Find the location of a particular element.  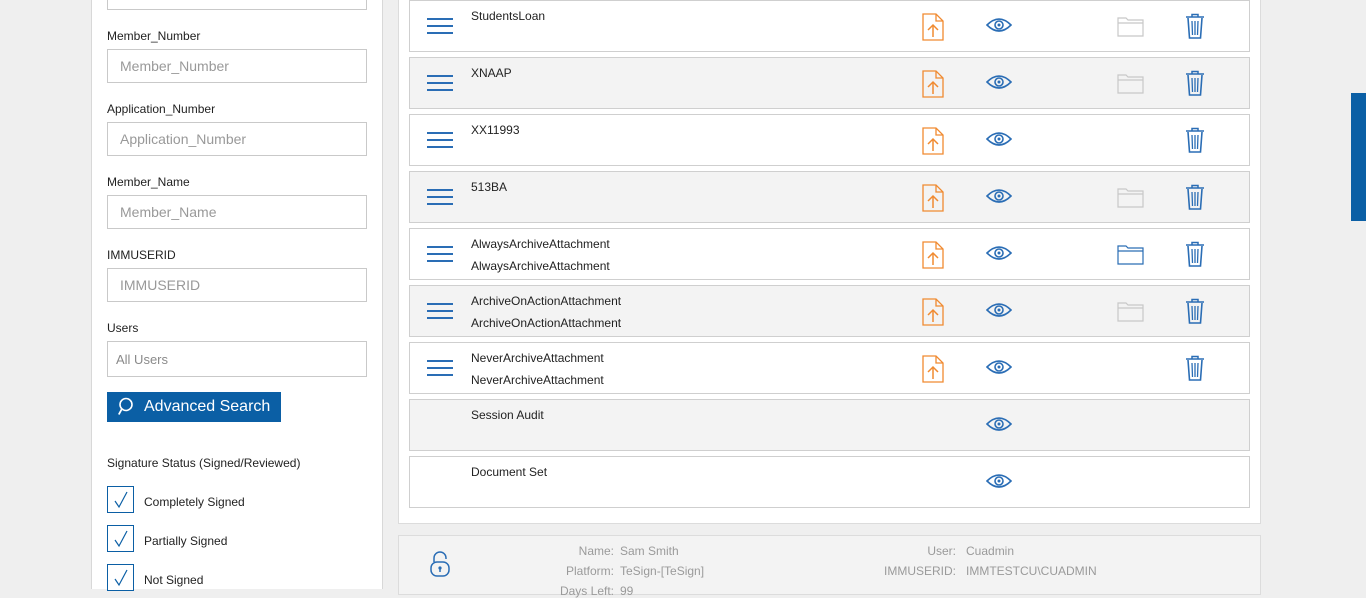

completely-signed-label: Completely Signed is located at coordinates (194, 501).